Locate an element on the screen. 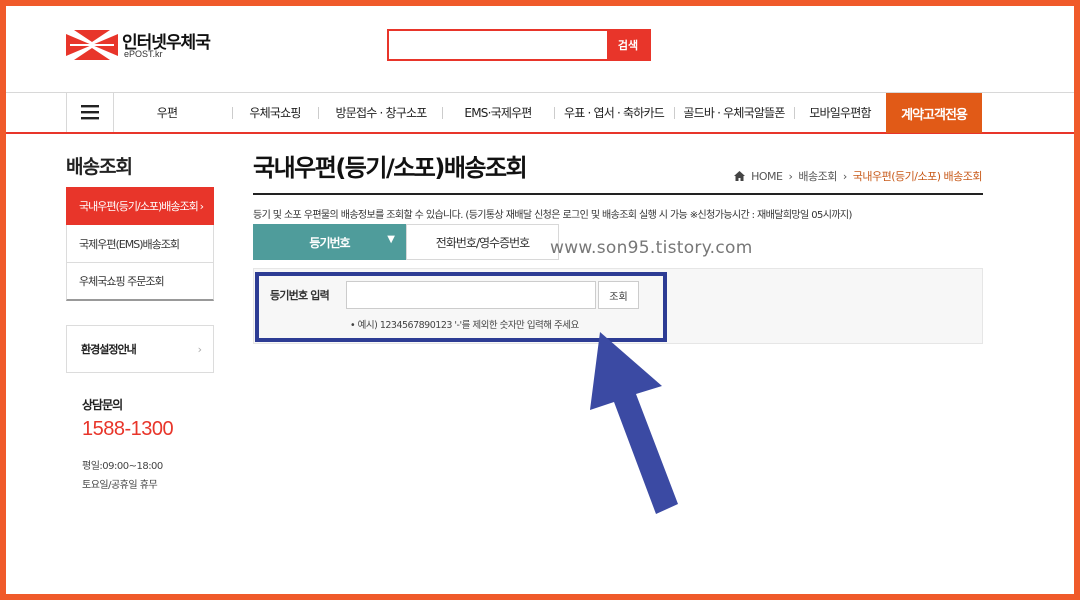  environment-settings-label: 환경설정안내 is located at coordinates (109, 349).